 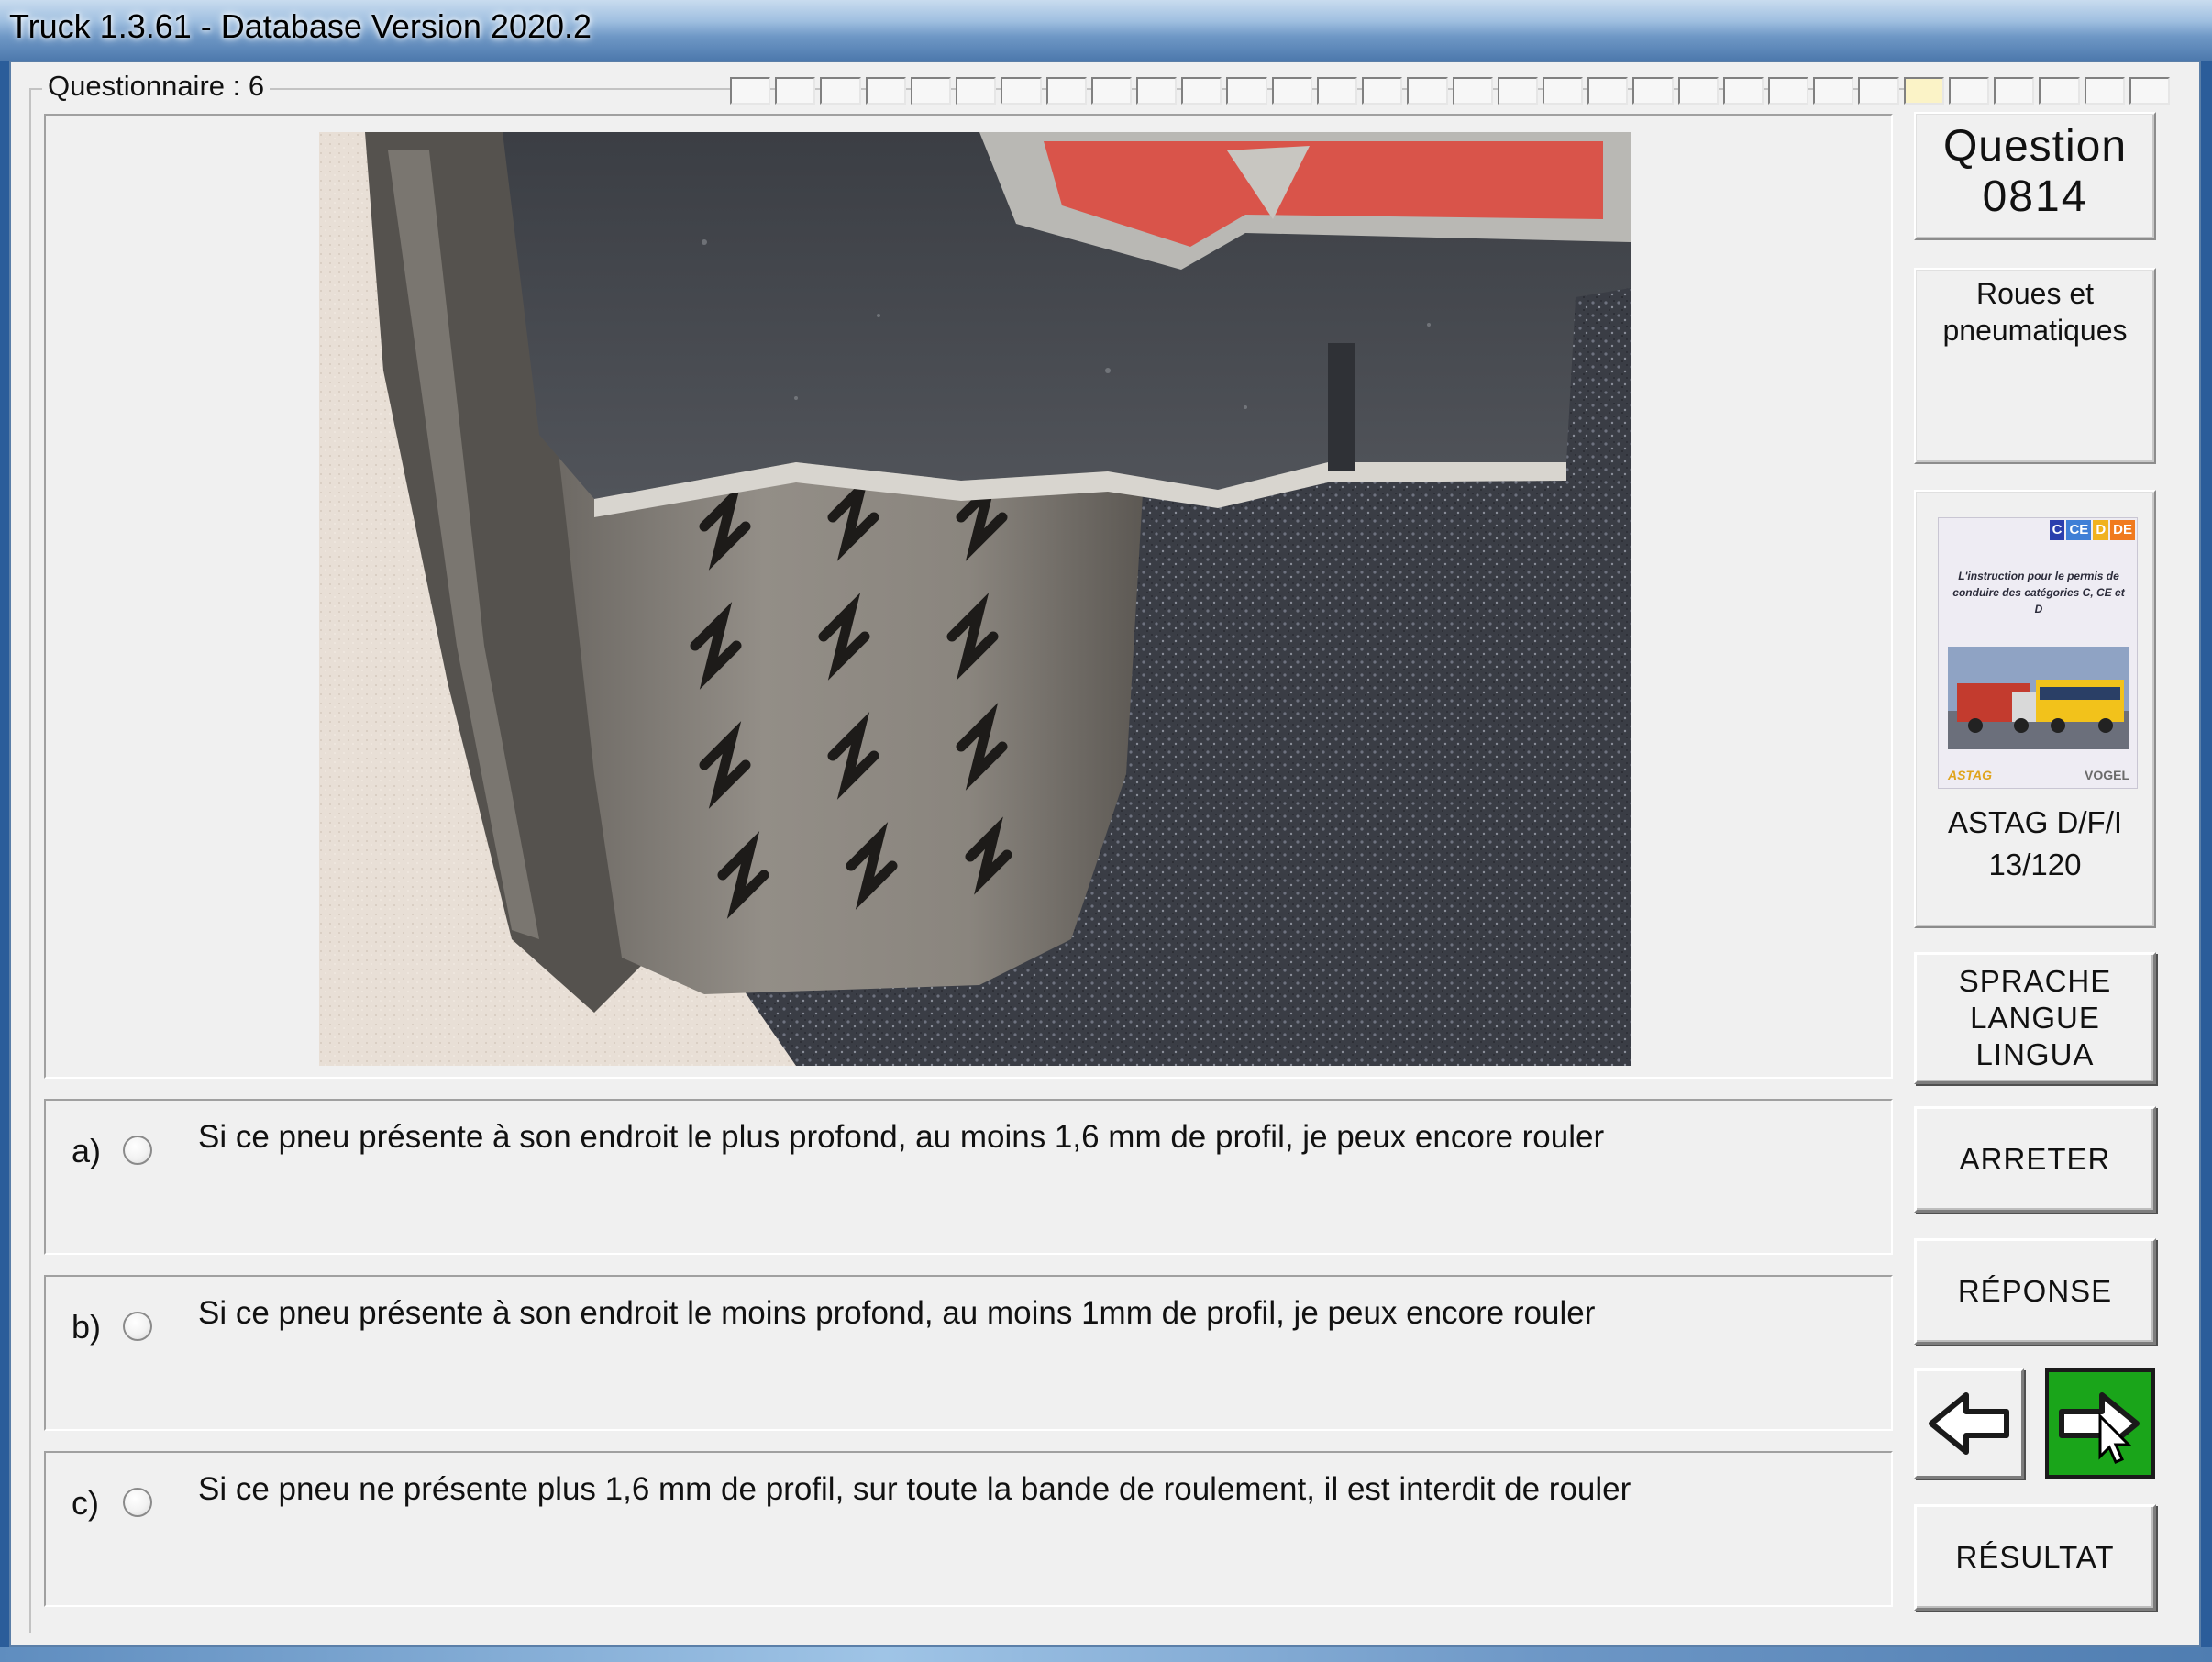 What do you see at coordinates (87, 1150) in the screenshot?
I see `answer-letter: a)` at bounding box center [87, 1150].